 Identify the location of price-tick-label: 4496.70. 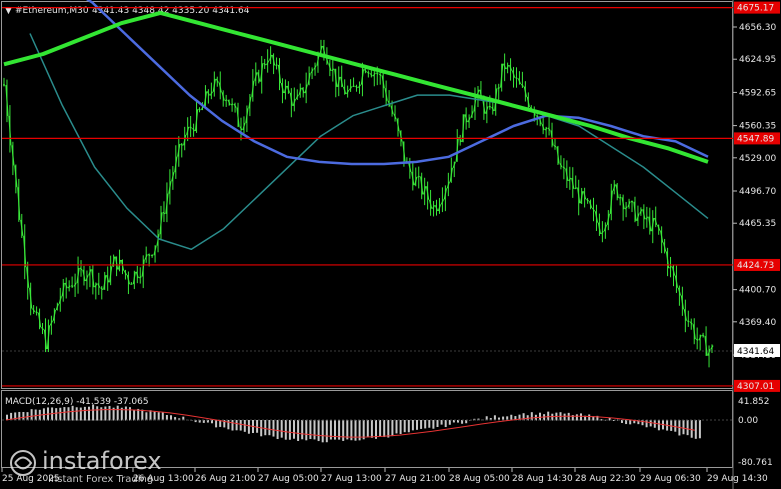
(757, 192).